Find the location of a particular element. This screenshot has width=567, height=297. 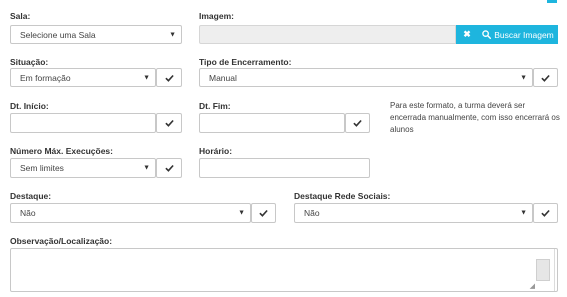

dt-inicio-label: Dt. Início: is located at coordinates (29, 106).